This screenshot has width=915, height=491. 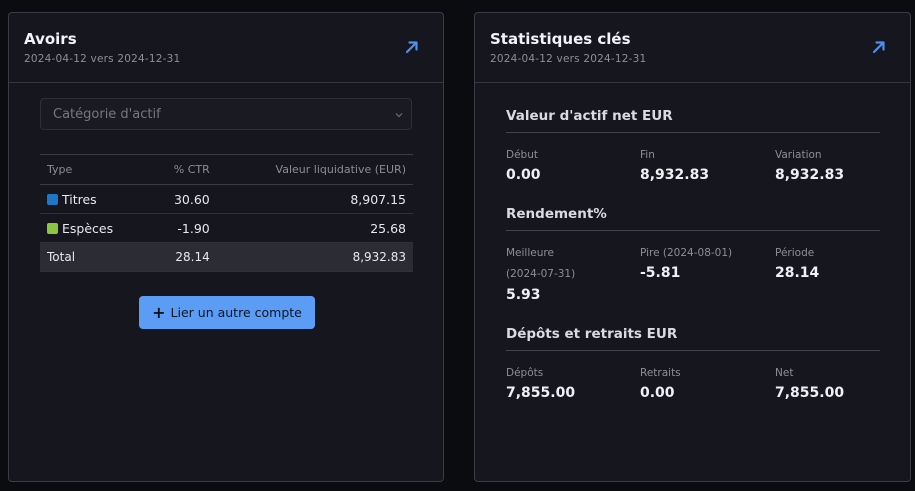 What do you see at coordinates (102, 59) in the screenshot?
I see `holdings-date-range: 2024-04-12 vers 2024-12-31` at bounding box center [102, 59].